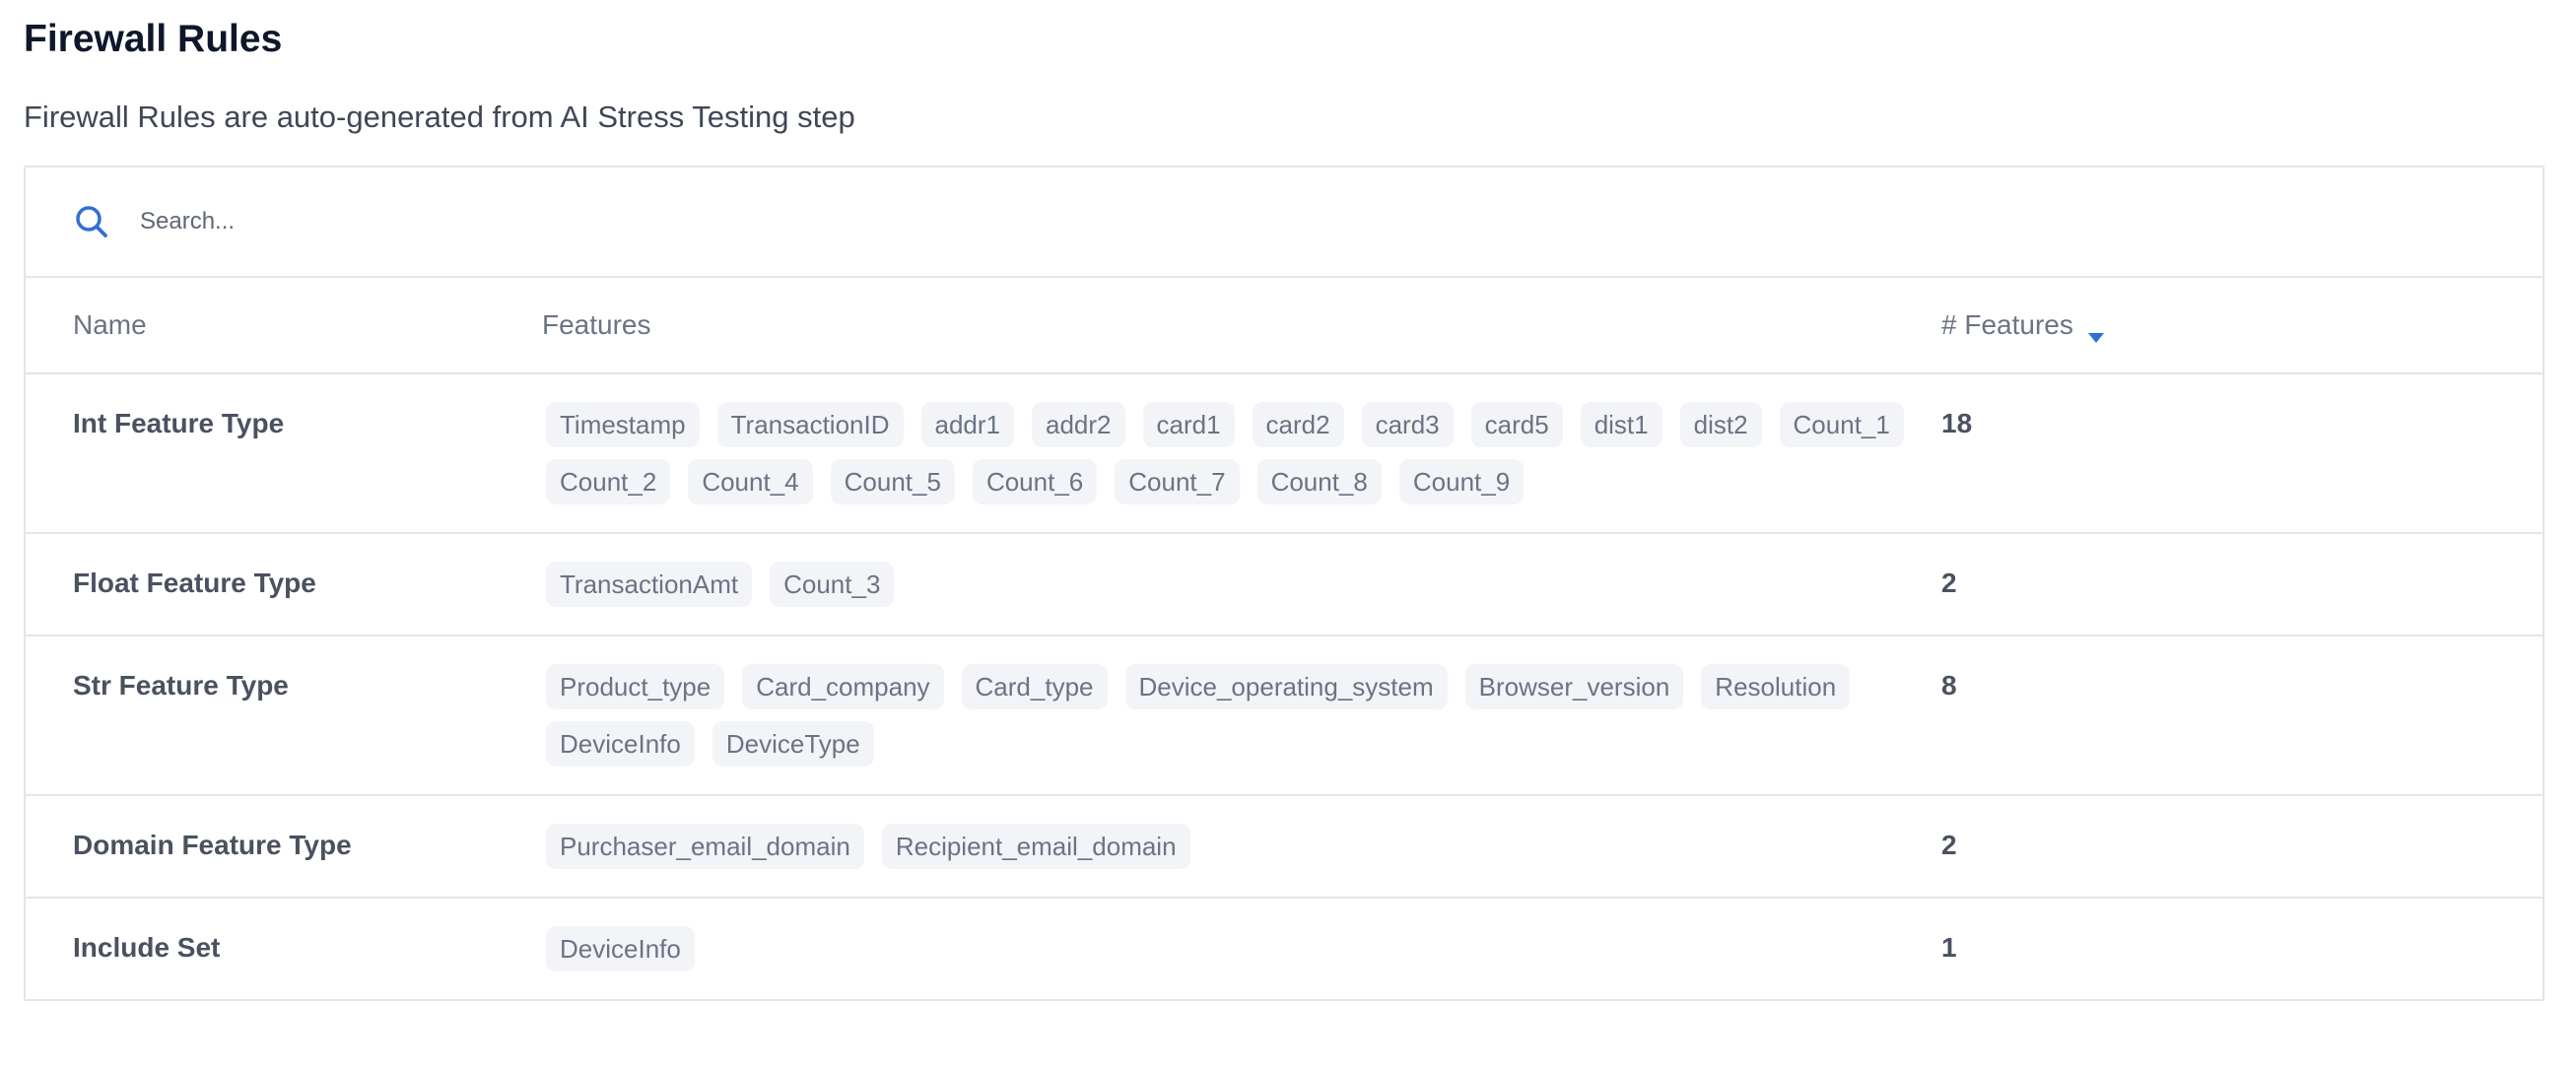 The height and width of the screenshot is (1070, 2576). Describe the element at coordinates (1035, 846) in the screenshot. I see `feature-chip: Recipient_email_domain` at that location.